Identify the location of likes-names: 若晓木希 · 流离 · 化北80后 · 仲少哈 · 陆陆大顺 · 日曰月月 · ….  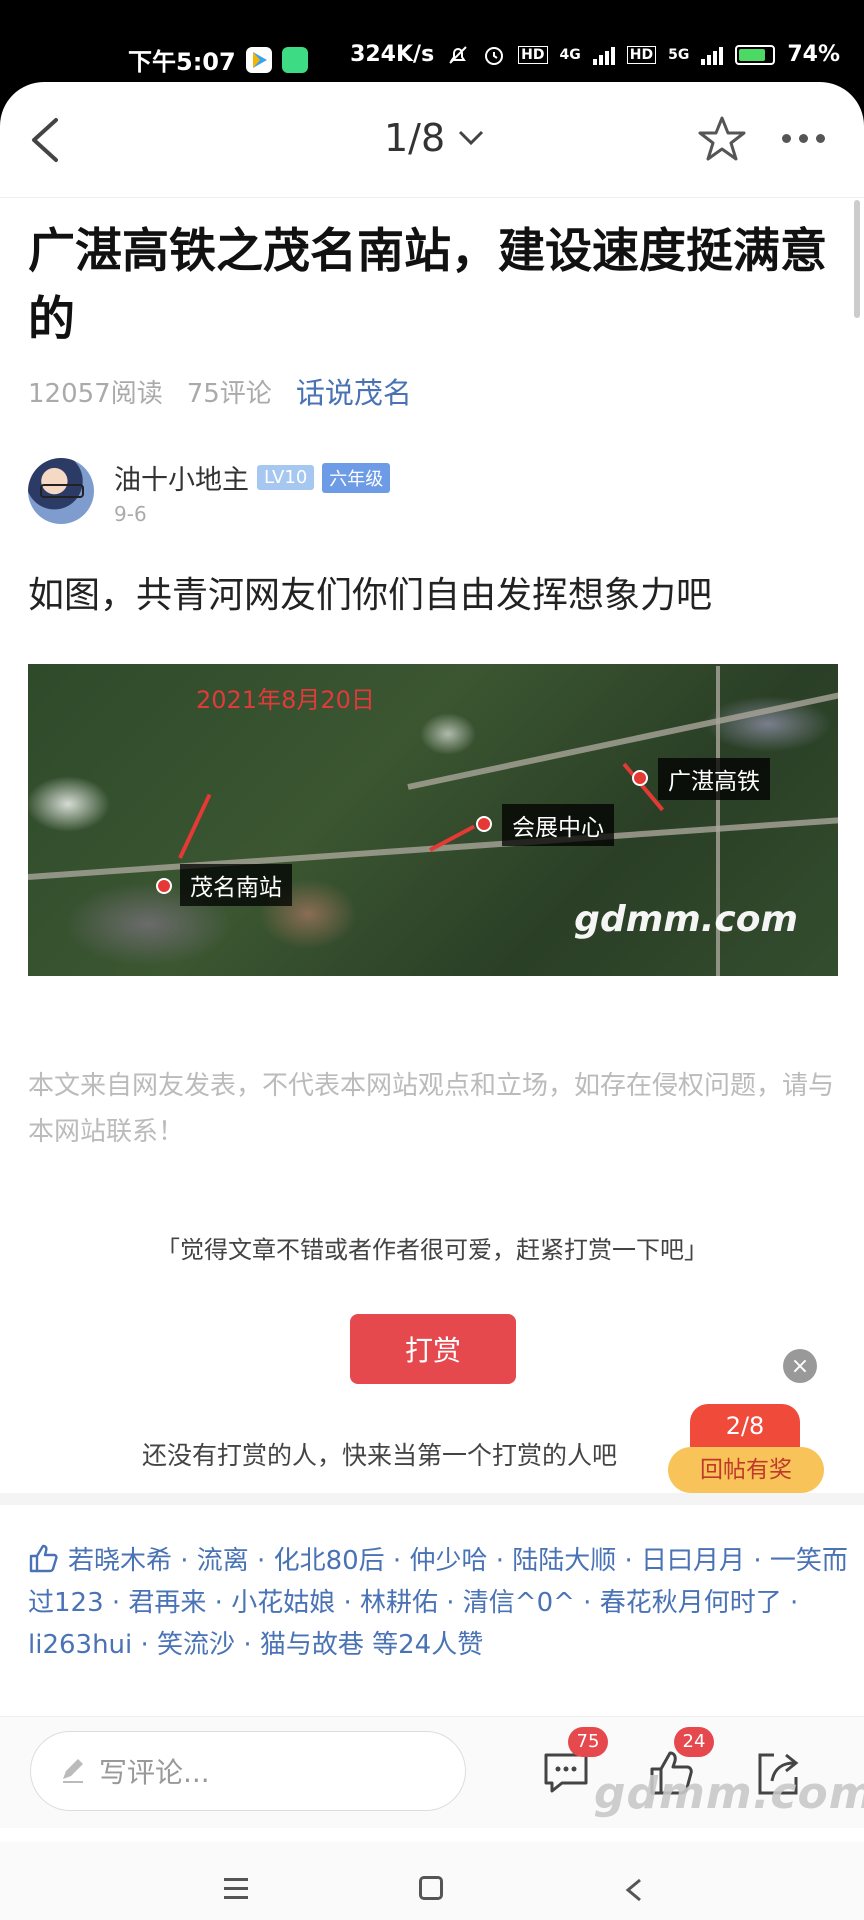
(438, 1603).